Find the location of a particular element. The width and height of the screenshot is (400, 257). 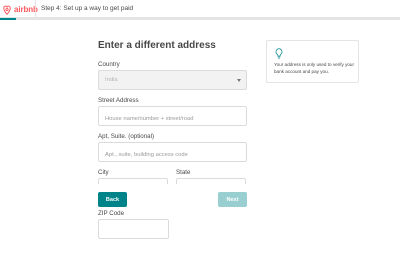

street-address-input is located at coordinates (172, 119).